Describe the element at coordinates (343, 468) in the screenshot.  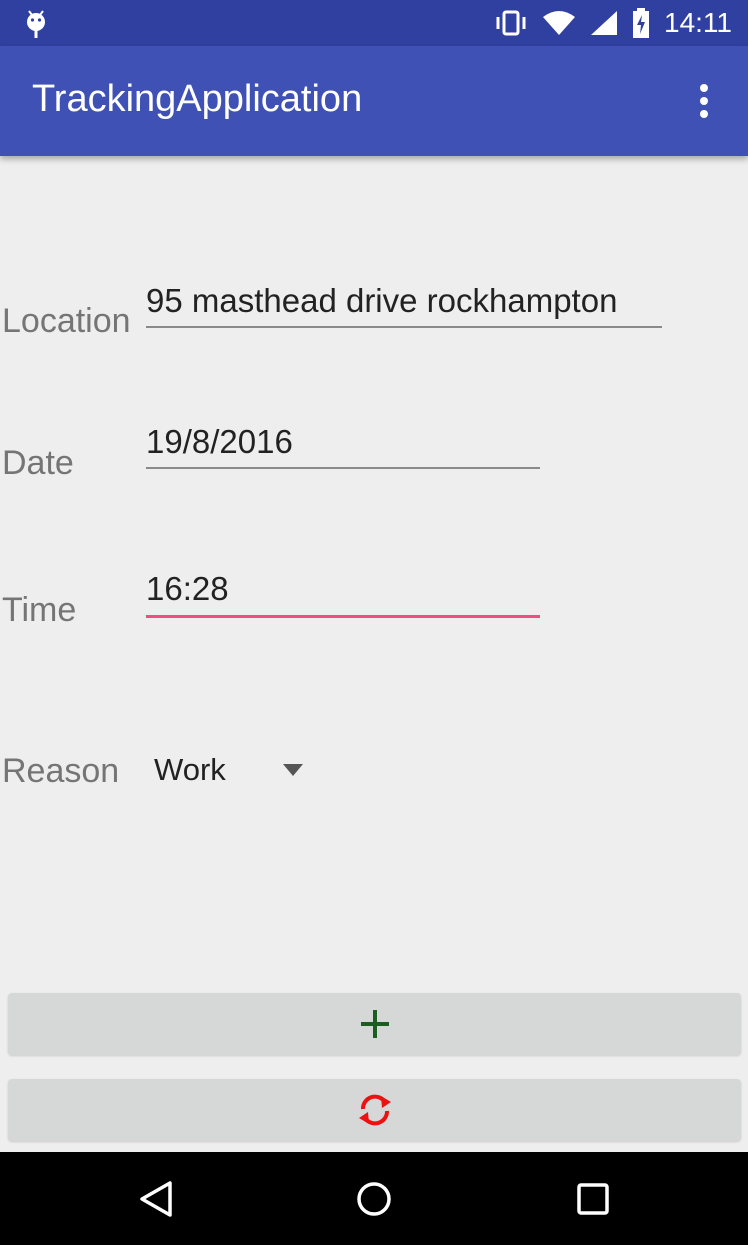
I see `date-underline` at that location.